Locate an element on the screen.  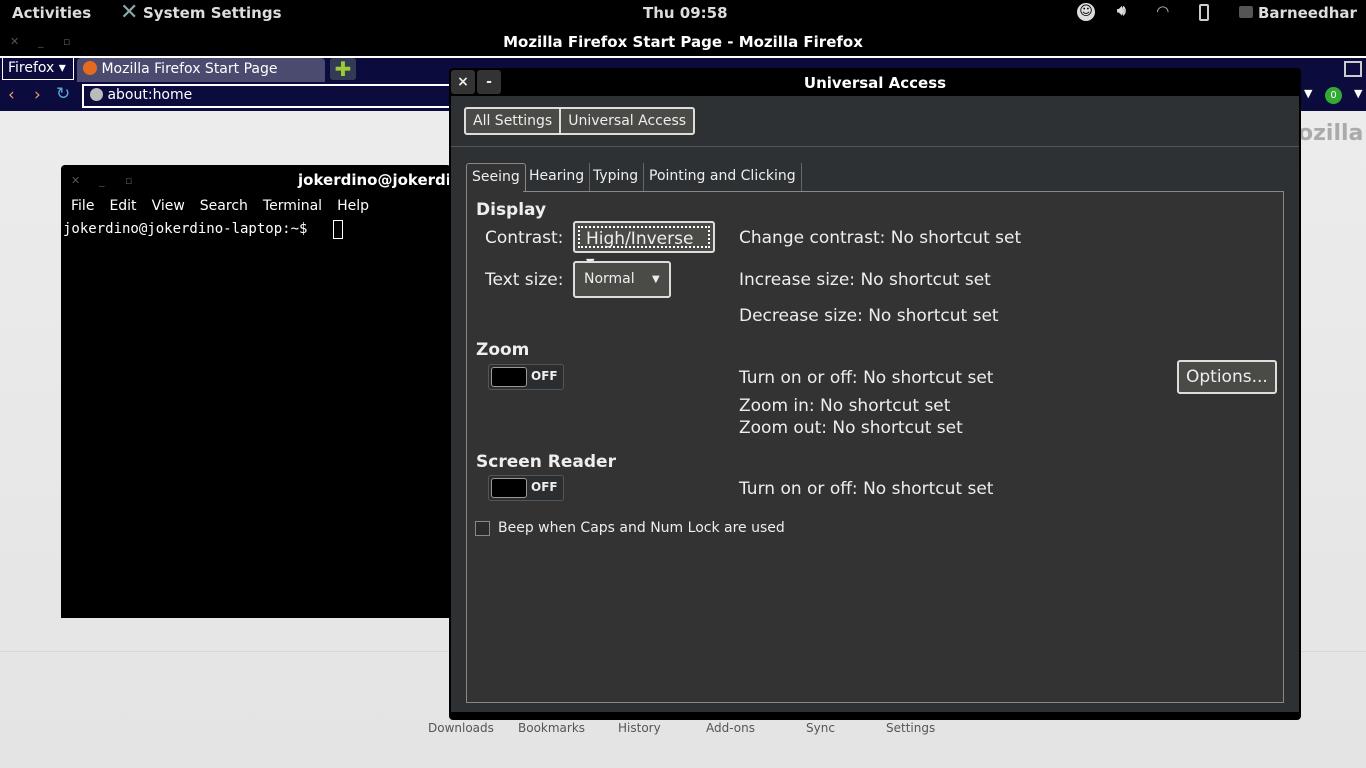
shortcut-zoom-in: Zoom in: No shortcut set is located at coordinates (844, 406).